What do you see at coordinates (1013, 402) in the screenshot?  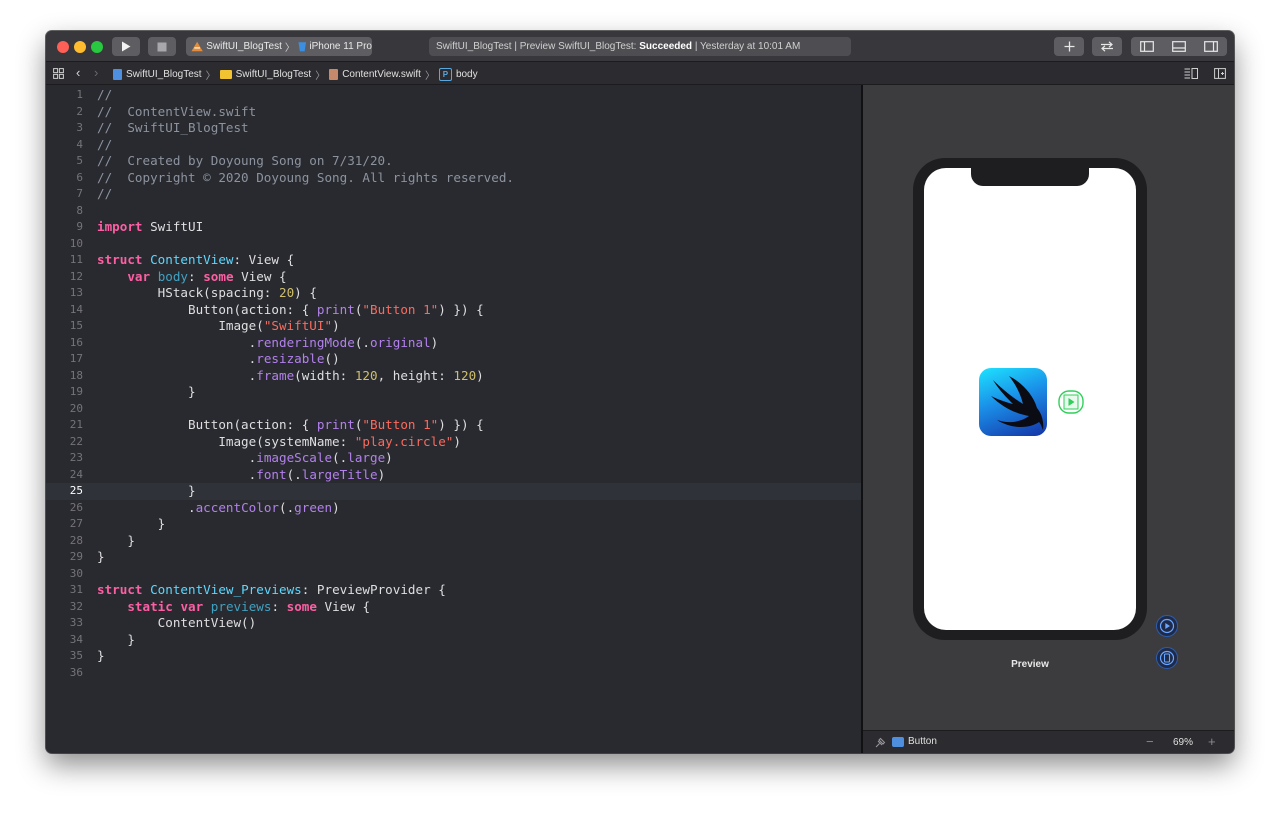 I see `swiftui-image-button` at bounding box center [1013, 402].